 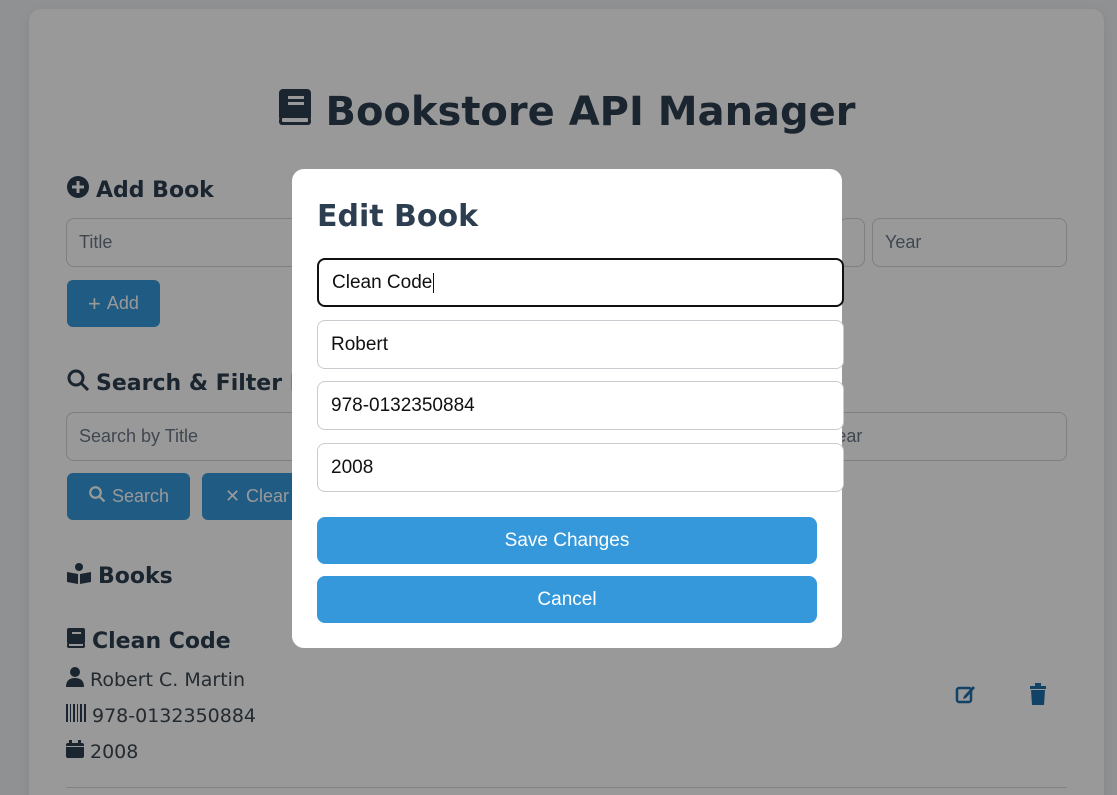 What do you see at coordinates (352, 467) in the screenshot?
I see `edit-year-value: 2008` at bounding box center [352, 467].